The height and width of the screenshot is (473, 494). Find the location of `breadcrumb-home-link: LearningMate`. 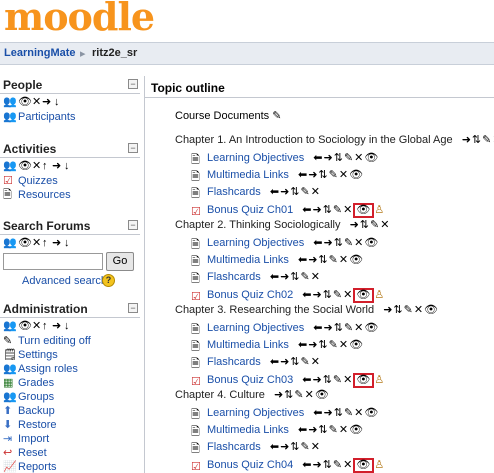

breadcrumb-home-link: LearningMate is located at coordinates (40, 53).